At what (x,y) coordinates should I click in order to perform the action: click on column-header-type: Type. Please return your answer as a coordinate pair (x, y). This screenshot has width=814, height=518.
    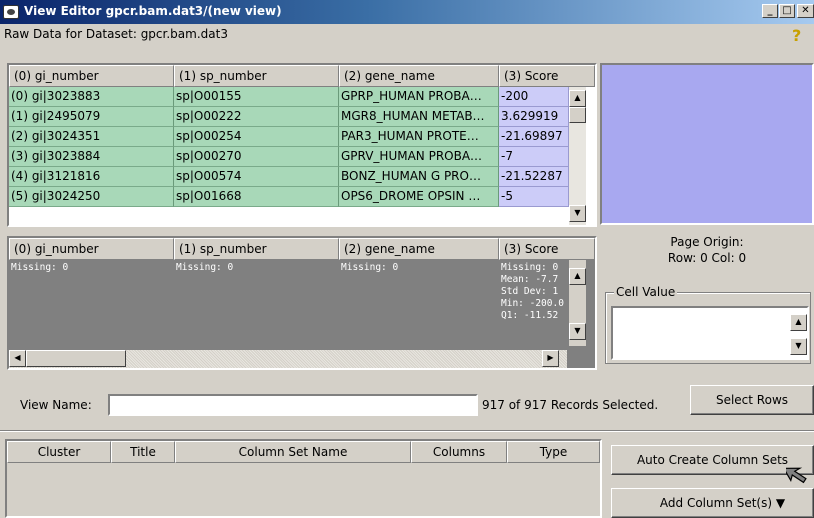
    Looking at the image, I should click on (553, 452).